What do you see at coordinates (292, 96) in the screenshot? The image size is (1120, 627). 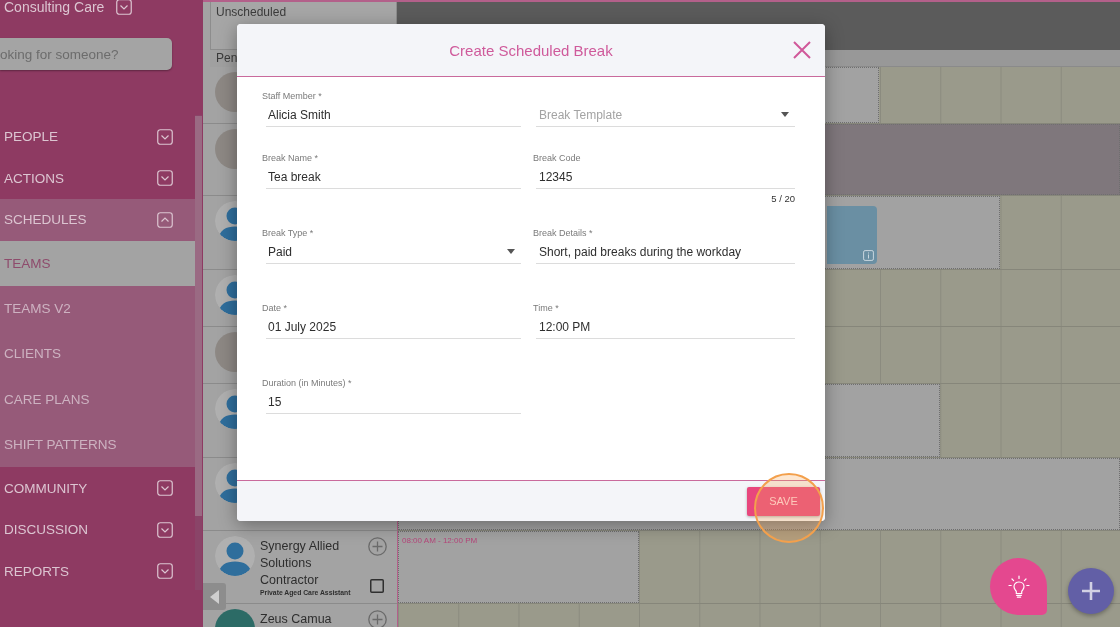 I see `field-label: Staff Member *` at bounding box center [292, 96].